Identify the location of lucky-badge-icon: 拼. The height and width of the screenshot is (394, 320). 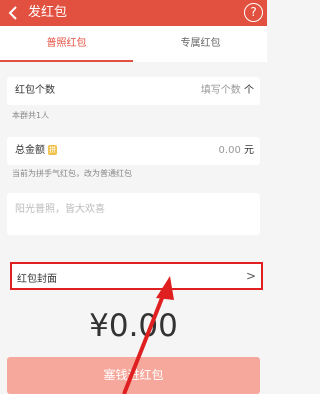
(52, 150).